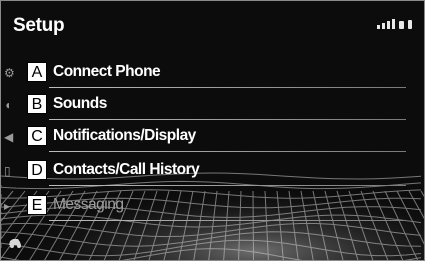 Image resolution: width=425 pixels, height=261 pixels. What do you see at coordinates (37, 72) in the screenshot?
I see `callout-letter: A` at bounding box center [37, 72].